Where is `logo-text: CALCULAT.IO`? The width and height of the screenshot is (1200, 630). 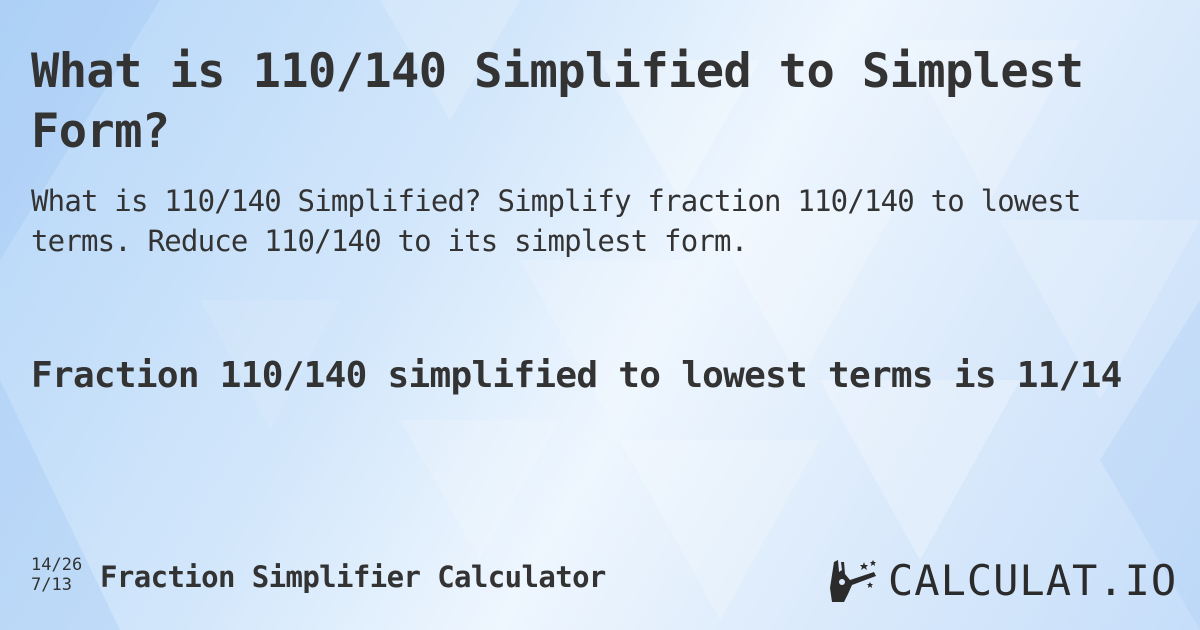 logo-text: CALCULAT.IO is located at coordinates (1033, 580).